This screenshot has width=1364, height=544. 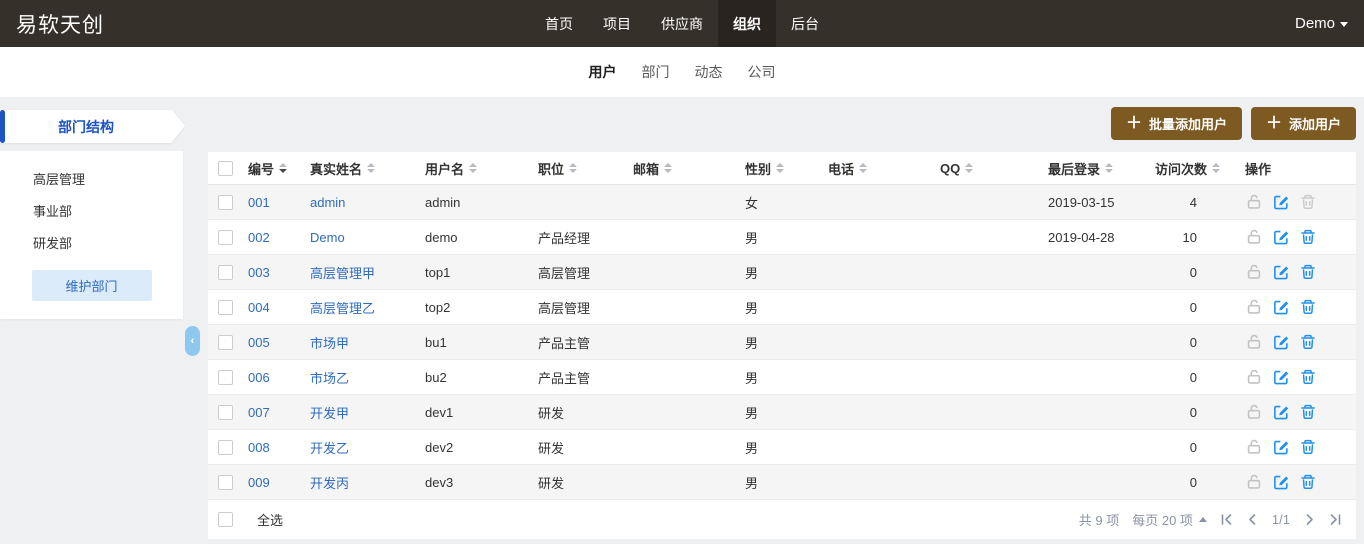 What do you see at coordinates (559, 23) in the screenshot?
I see `top-nav-item: 首页` at bounding box center [559, 23].